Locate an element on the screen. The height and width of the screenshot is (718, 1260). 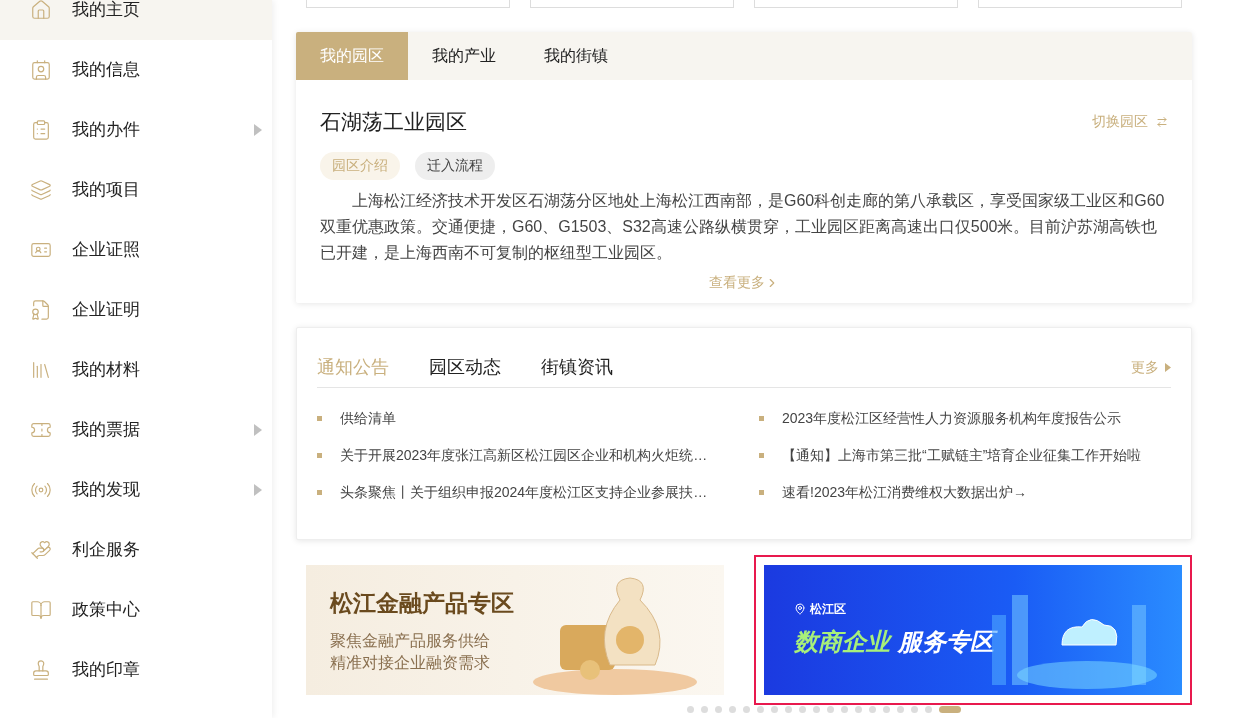
sidebar-item: 政策中心 is located at coordinates (136, 610).